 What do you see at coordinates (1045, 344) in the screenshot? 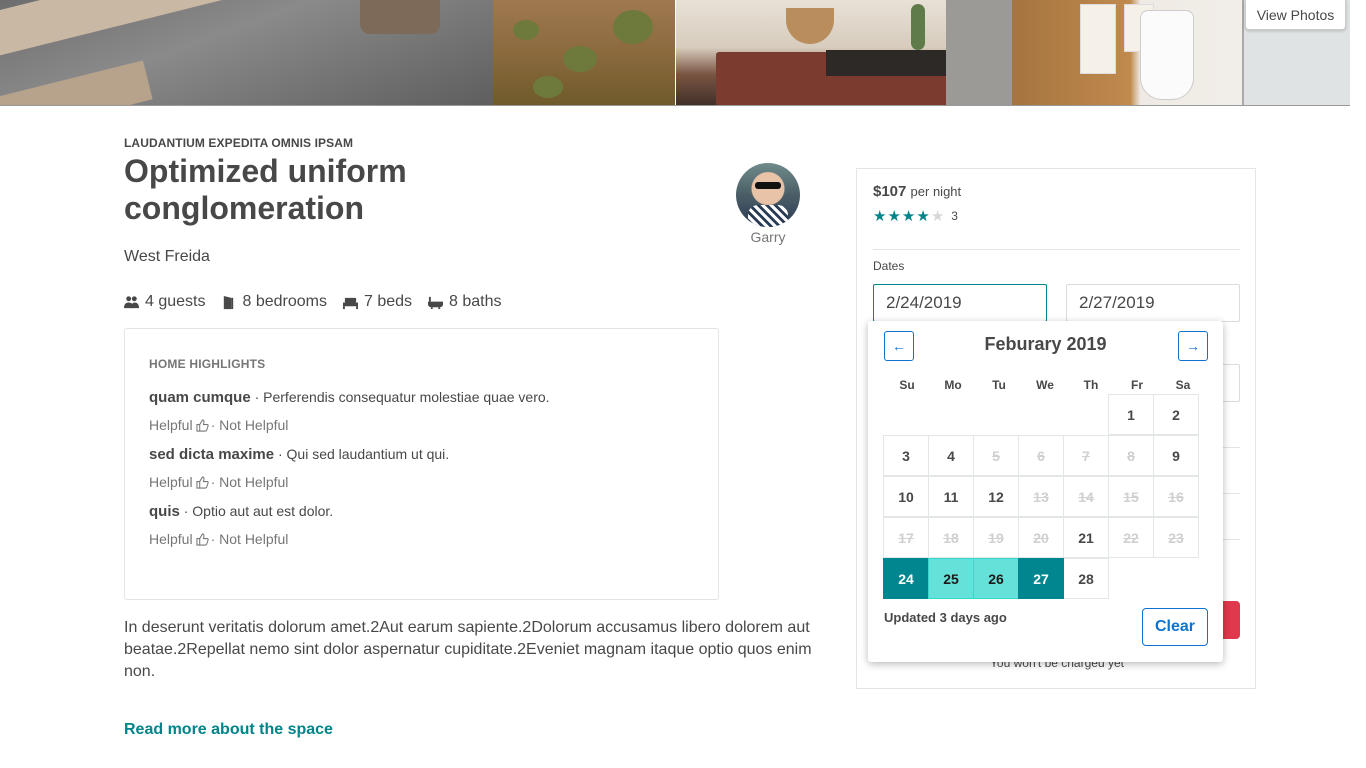
I see `calendar-month-label: Feburary 2019` at bounding box center [1045, 344].